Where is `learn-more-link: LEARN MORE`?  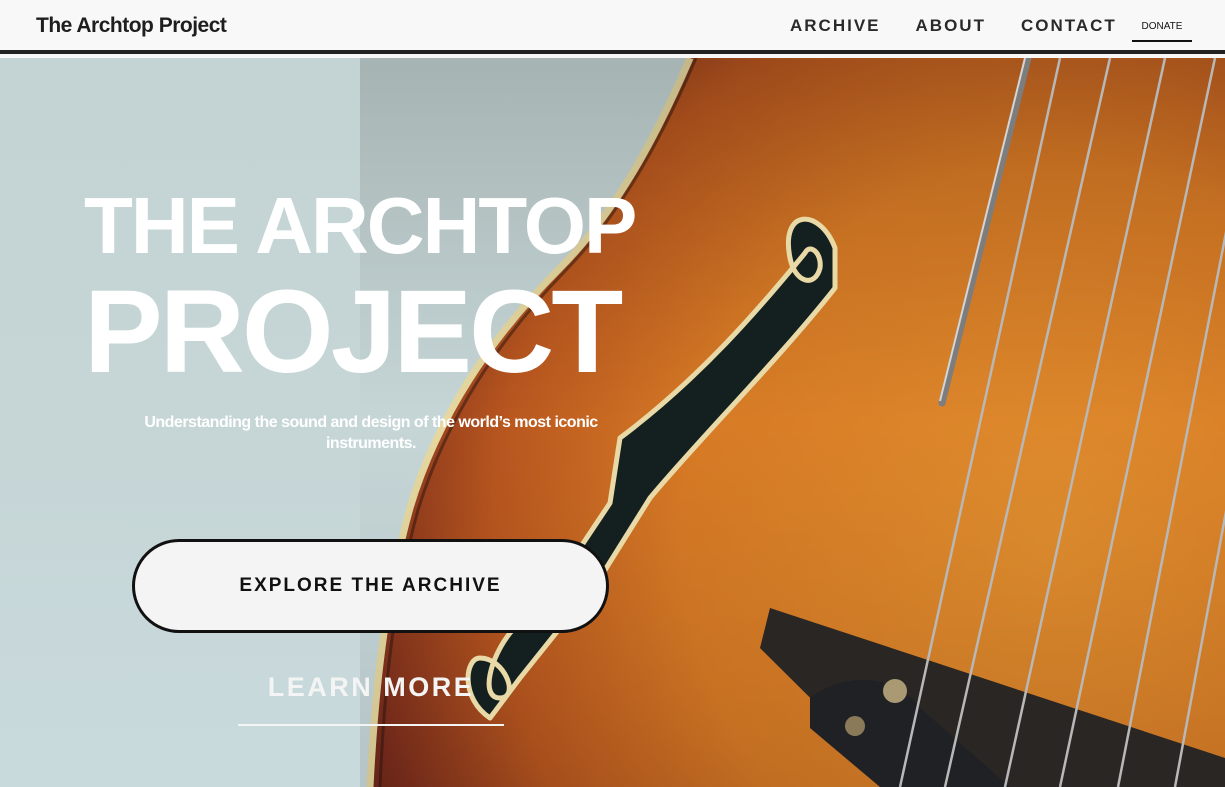
learn-more-link: LEARN MORE is located at coordinates (371, 698).